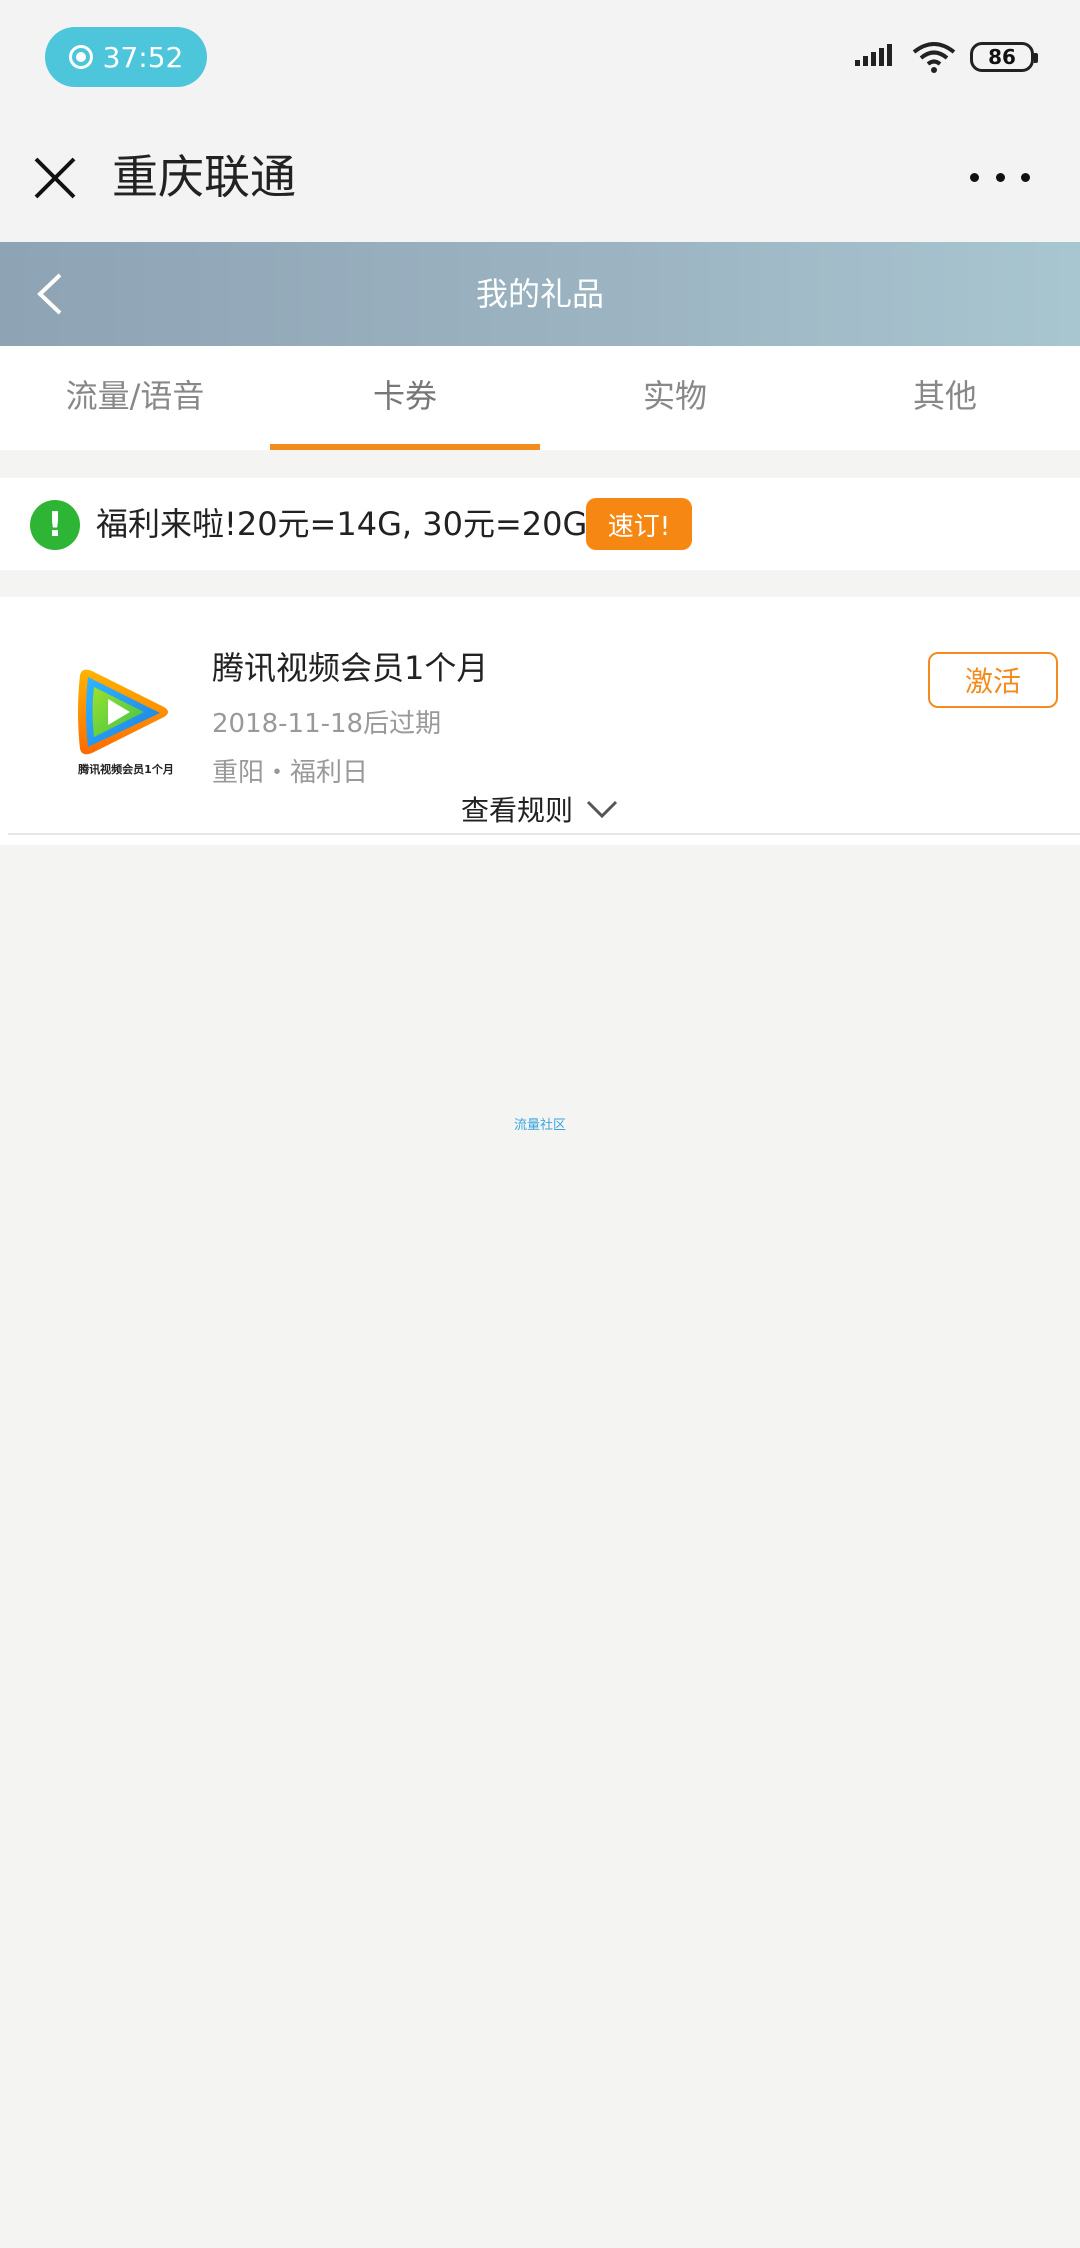 This screenshot has height=2248, width=1080. Describe the element at coordinates (290, 773) in the screenshot. I see `coupon-source: 重阳・福利日` at that location.